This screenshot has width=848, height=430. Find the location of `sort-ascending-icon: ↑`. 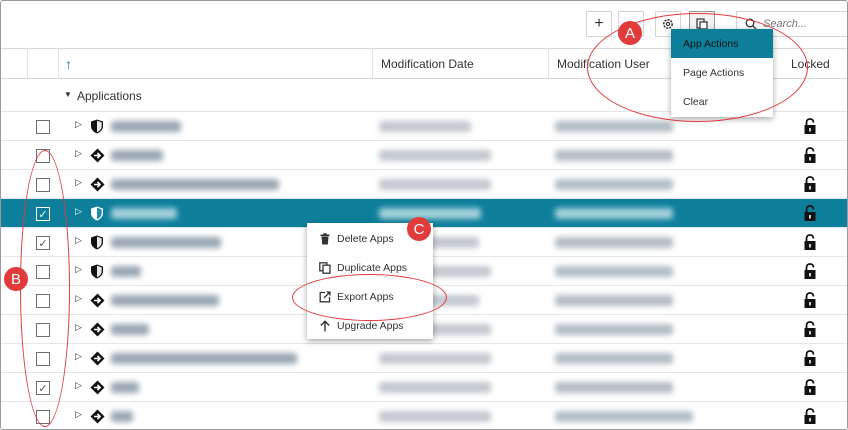

sort-ascending-icon: ↑ is located at coordinates (68, 64).